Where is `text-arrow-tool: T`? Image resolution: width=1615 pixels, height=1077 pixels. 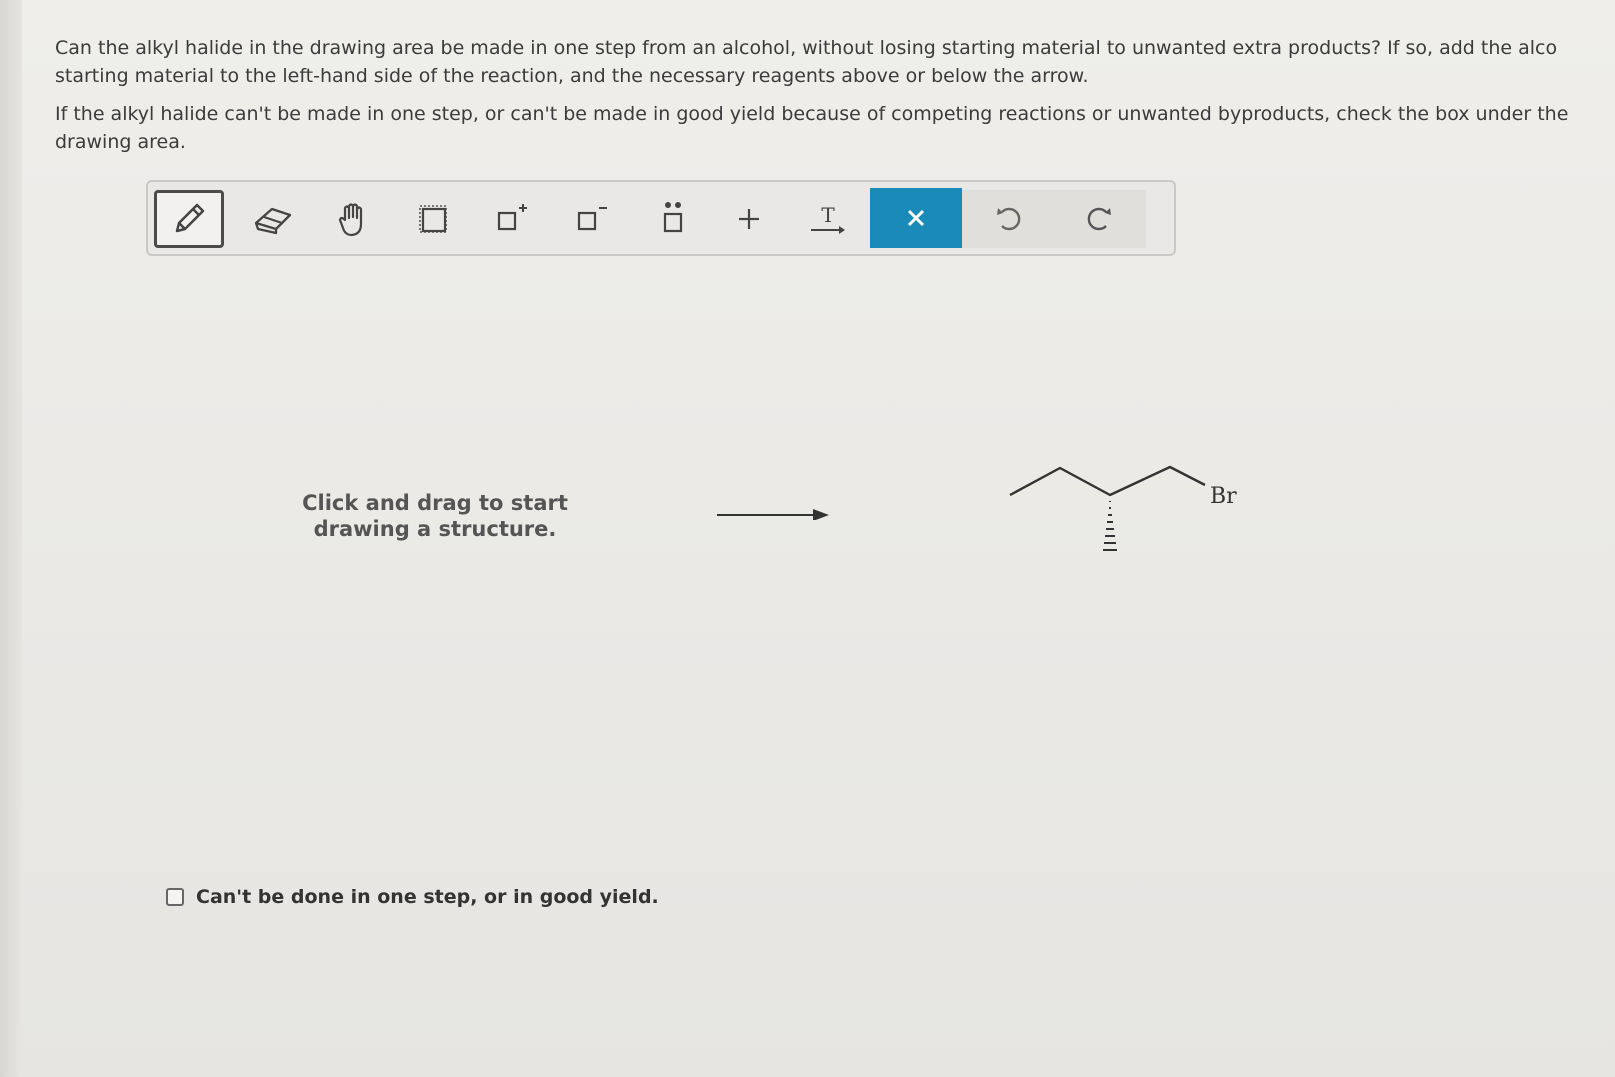
text-arrow-tool: T is located at coordinates (828, 219).